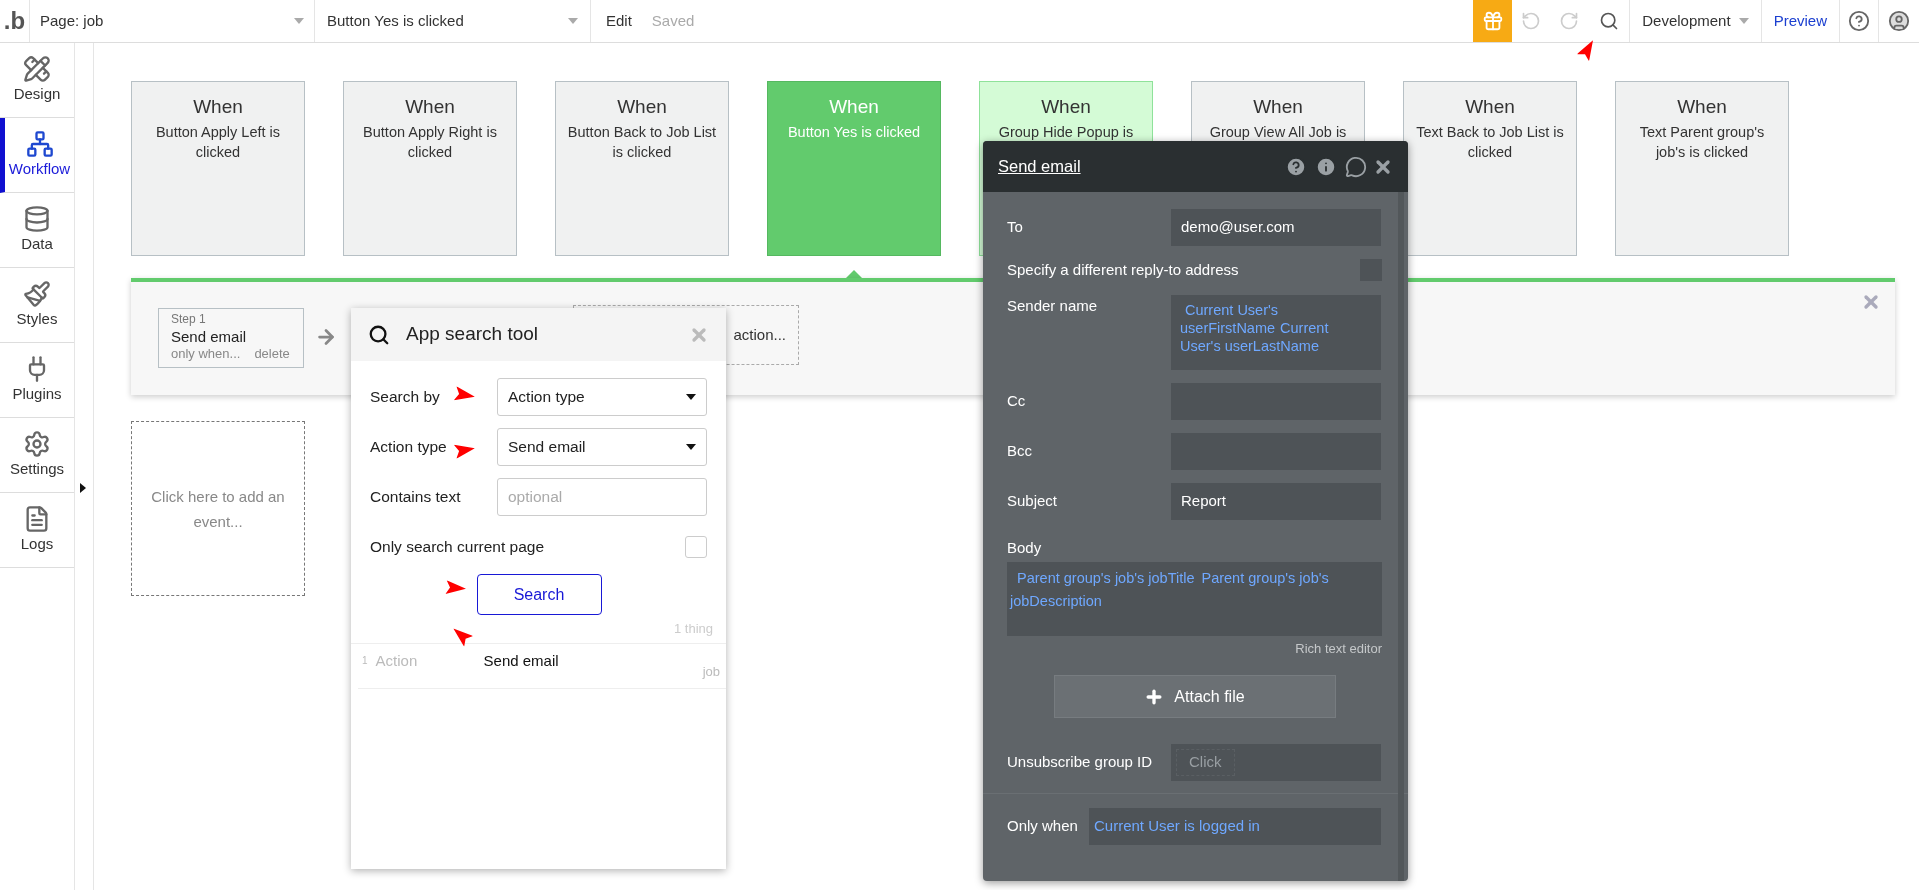 This screenshot has width=1919, height=890. What do you see at coordinates (1490, 142) in the screenshot?
I see `event-description: Text Back to Job List is clicked` at bounding box center [1490, 142].